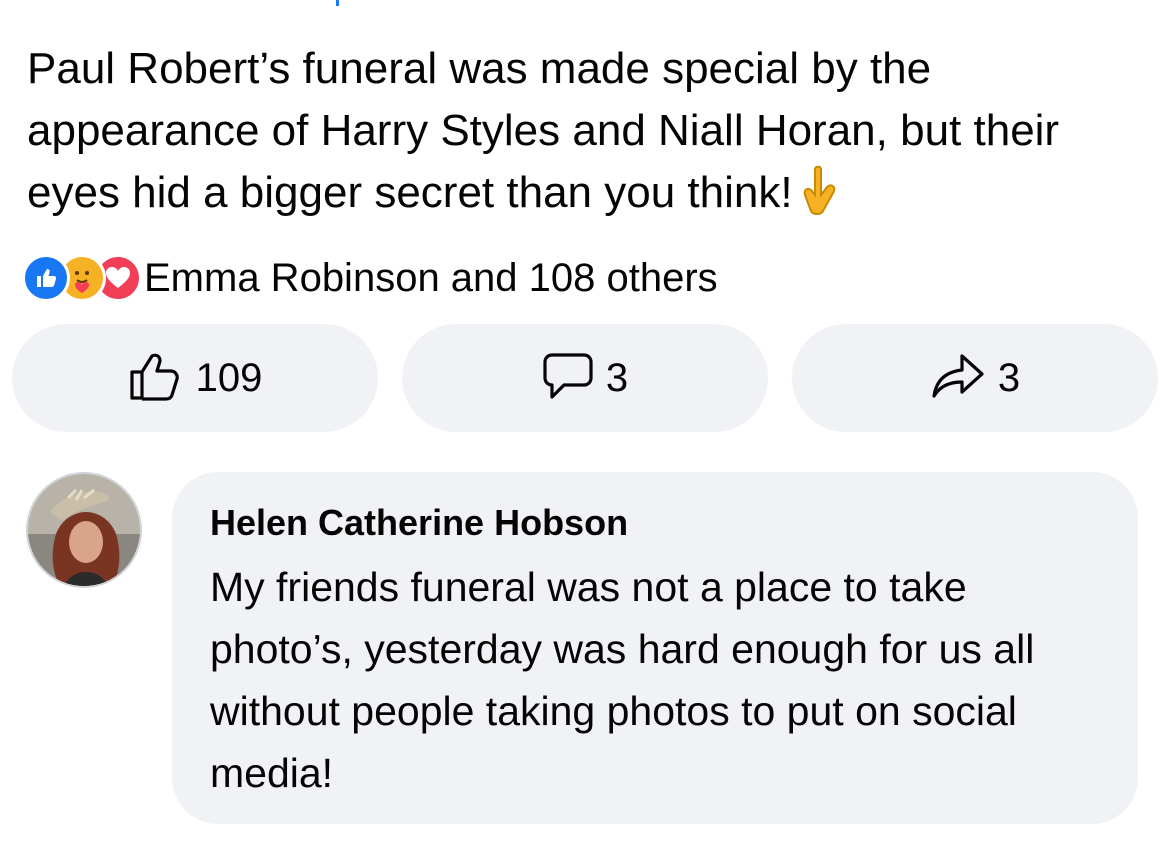 Image resolution: width=1170 pixels, height=848 pixels. What do you see at coordinates (337, 3) in the screenshot?
I see `top-edge-marker` at bounding box center [337, 3].